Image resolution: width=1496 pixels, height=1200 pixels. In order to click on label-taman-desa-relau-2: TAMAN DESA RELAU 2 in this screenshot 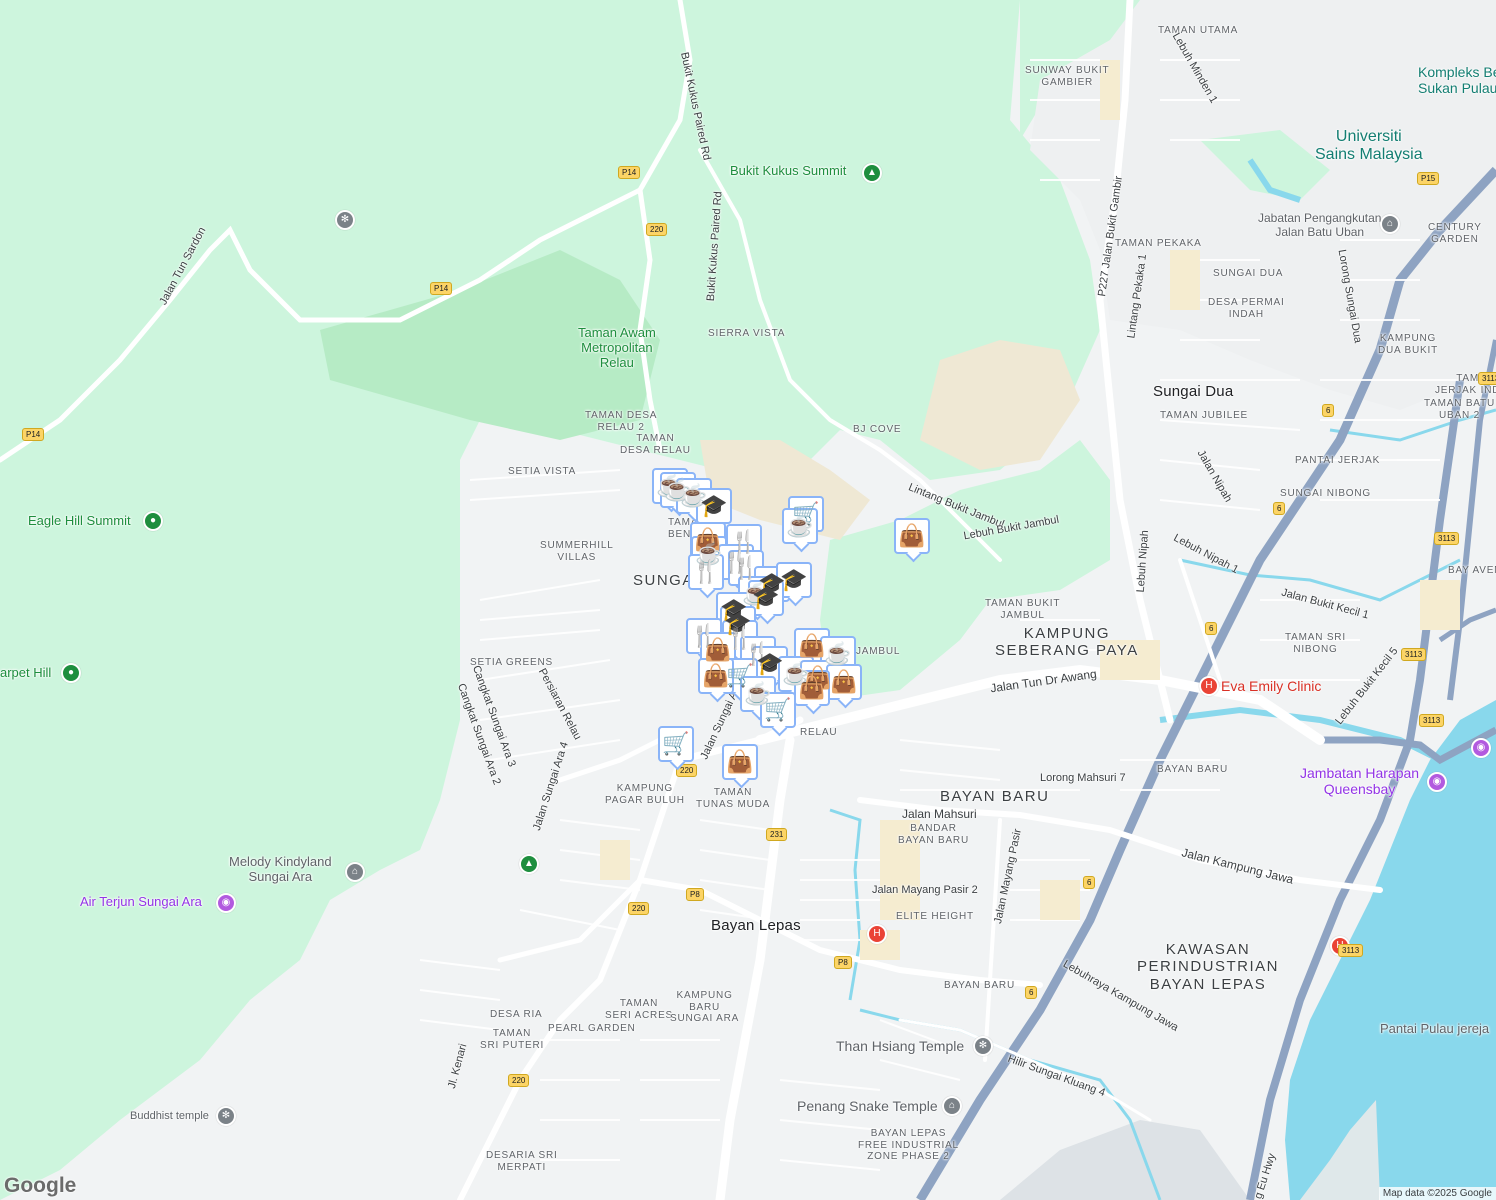, I will do `click(621, 421)`.